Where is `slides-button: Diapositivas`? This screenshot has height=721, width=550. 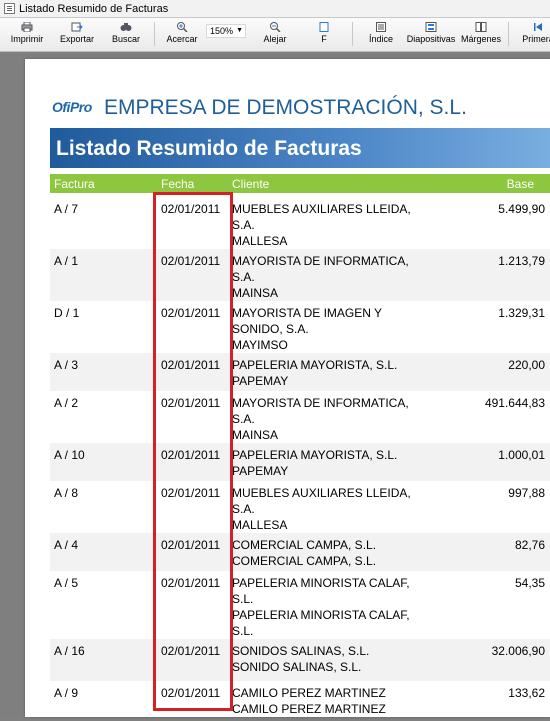
slides-button: Diapositivas is located at coordinates (431, 35).